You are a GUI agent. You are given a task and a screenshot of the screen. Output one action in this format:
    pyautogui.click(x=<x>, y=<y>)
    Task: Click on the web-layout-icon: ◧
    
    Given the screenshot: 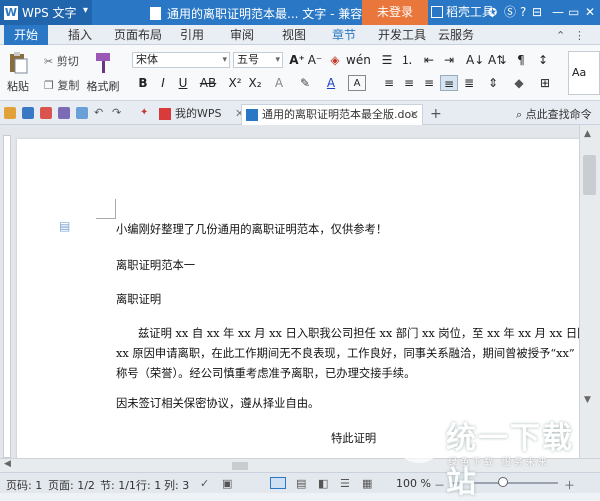 What is the action you would take?
    pyautogui.click(x=323, y=483)
    